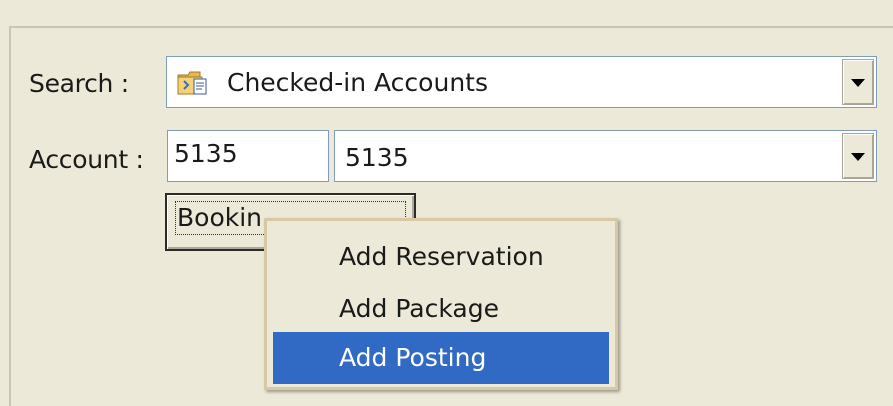 The image size is (893, 406). I want to click on menu-item-add-reservation: Add Reservation, so click(441, 257).